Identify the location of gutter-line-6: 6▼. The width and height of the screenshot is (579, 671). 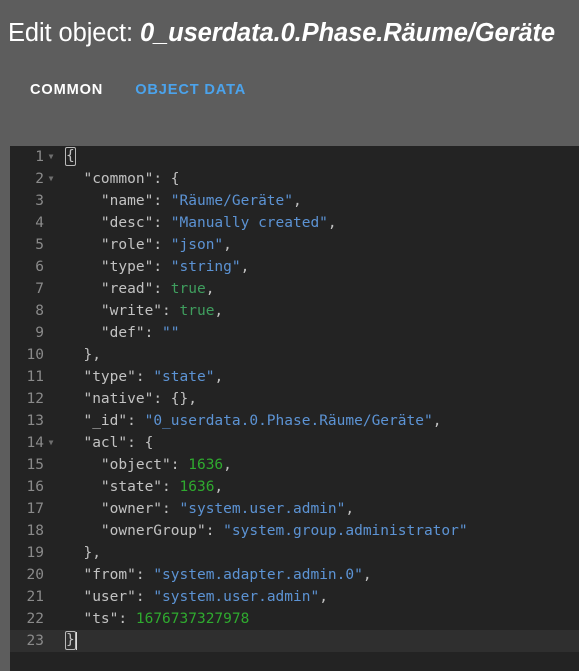
(36, 267).